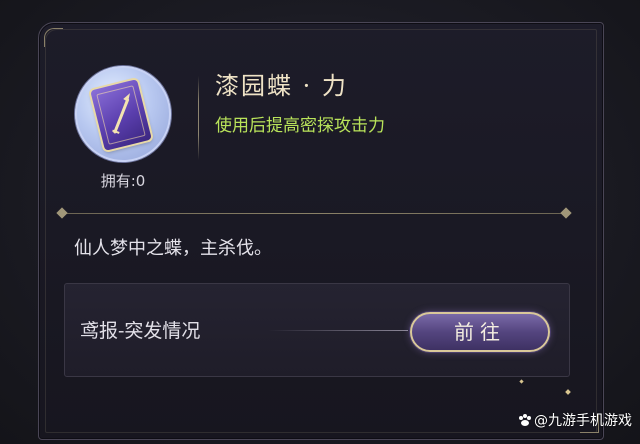  What do you see at coordinates (525, 420) in the screenshot?
I see `paw-icon` at bounding box center [525, 420].